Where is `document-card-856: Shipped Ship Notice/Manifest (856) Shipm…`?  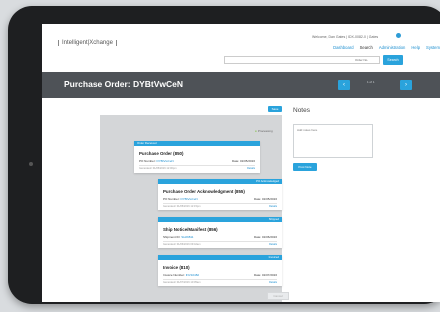 document-card-856: Shipped Ship Notice/Manifest (856) Shipm… is located at coordinates (220, 232).